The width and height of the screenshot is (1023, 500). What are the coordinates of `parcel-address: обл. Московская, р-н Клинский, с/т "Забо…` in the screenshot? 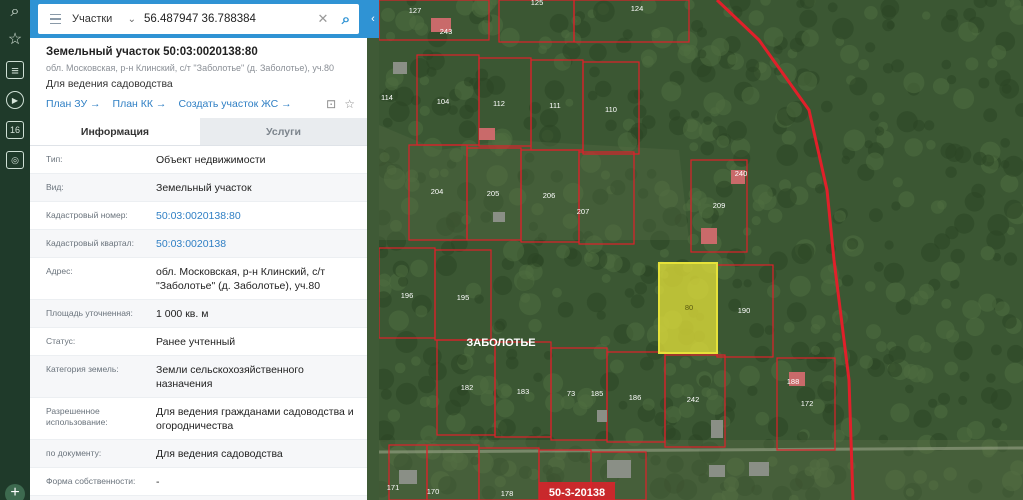 It's located at (190, 68).